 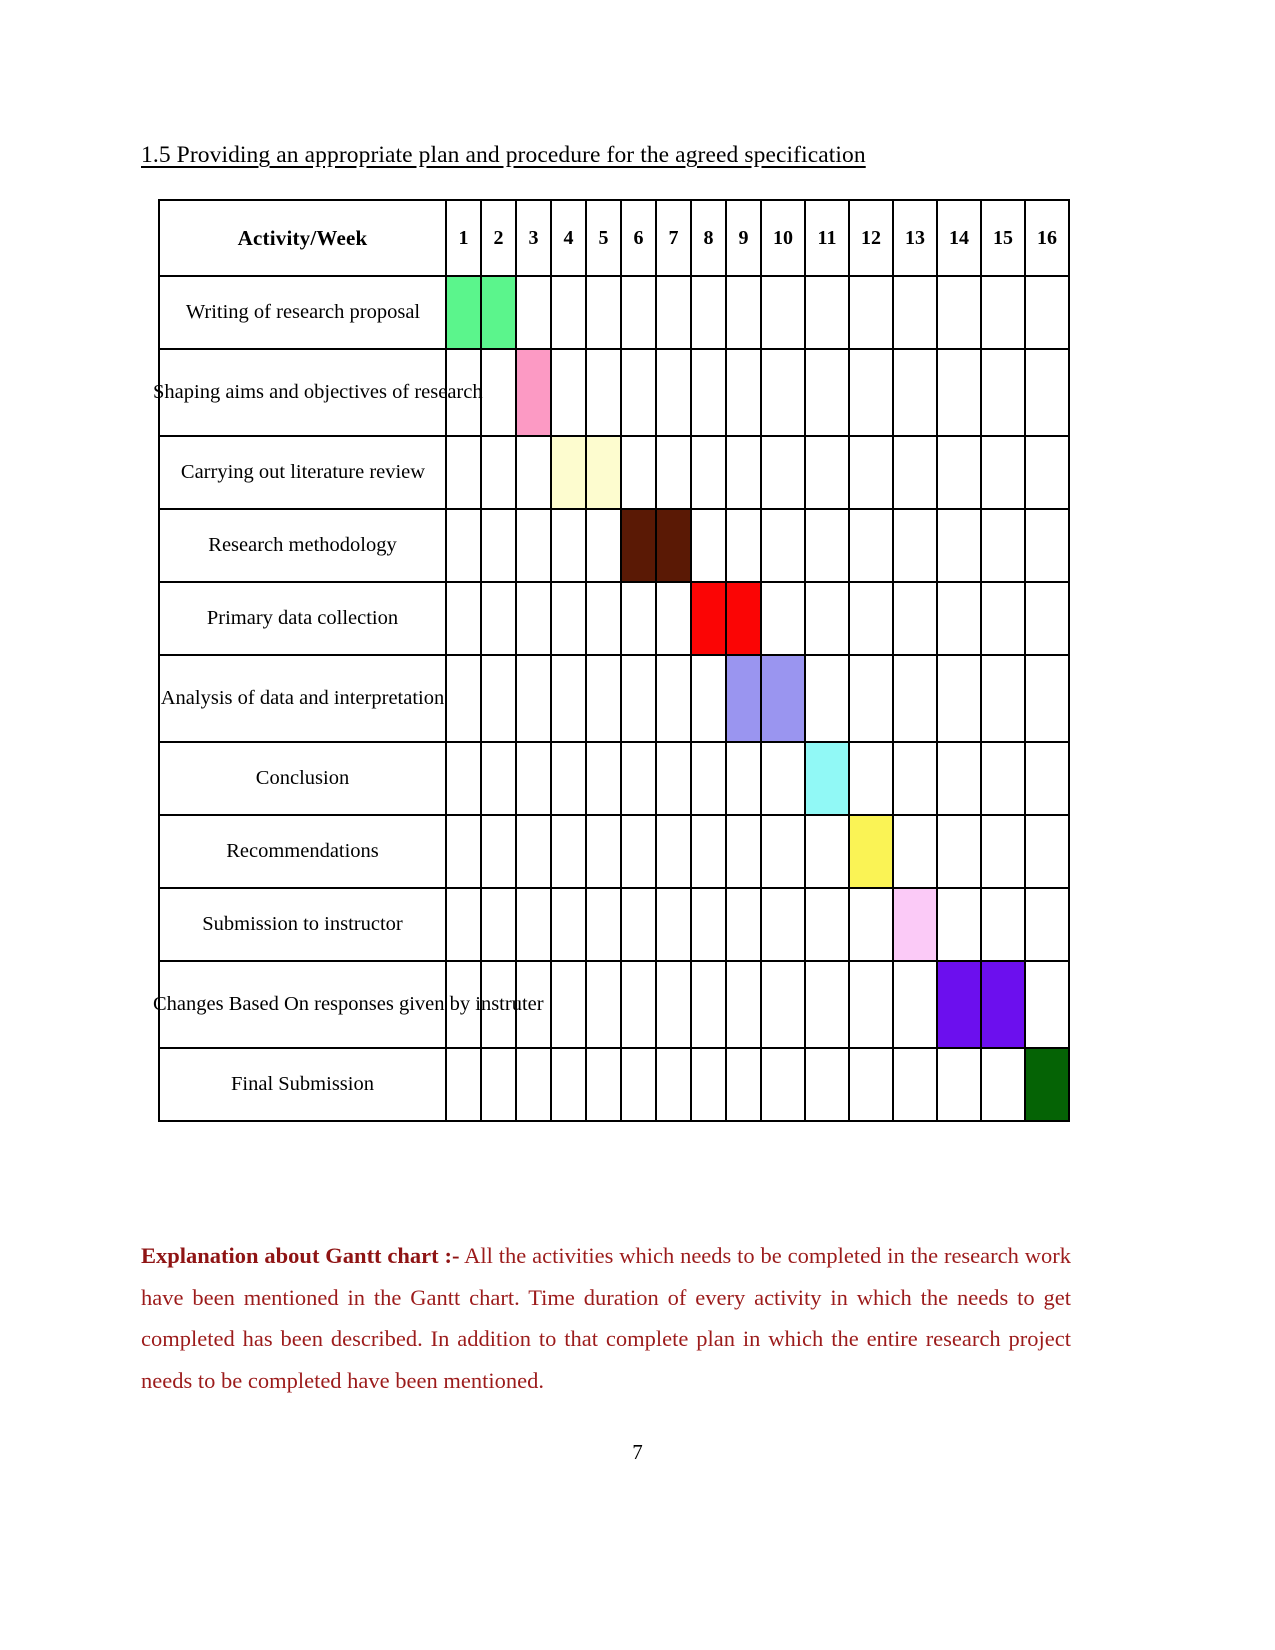 I want to click on table-row: Submission to instructor, so click(x=614, y=924).